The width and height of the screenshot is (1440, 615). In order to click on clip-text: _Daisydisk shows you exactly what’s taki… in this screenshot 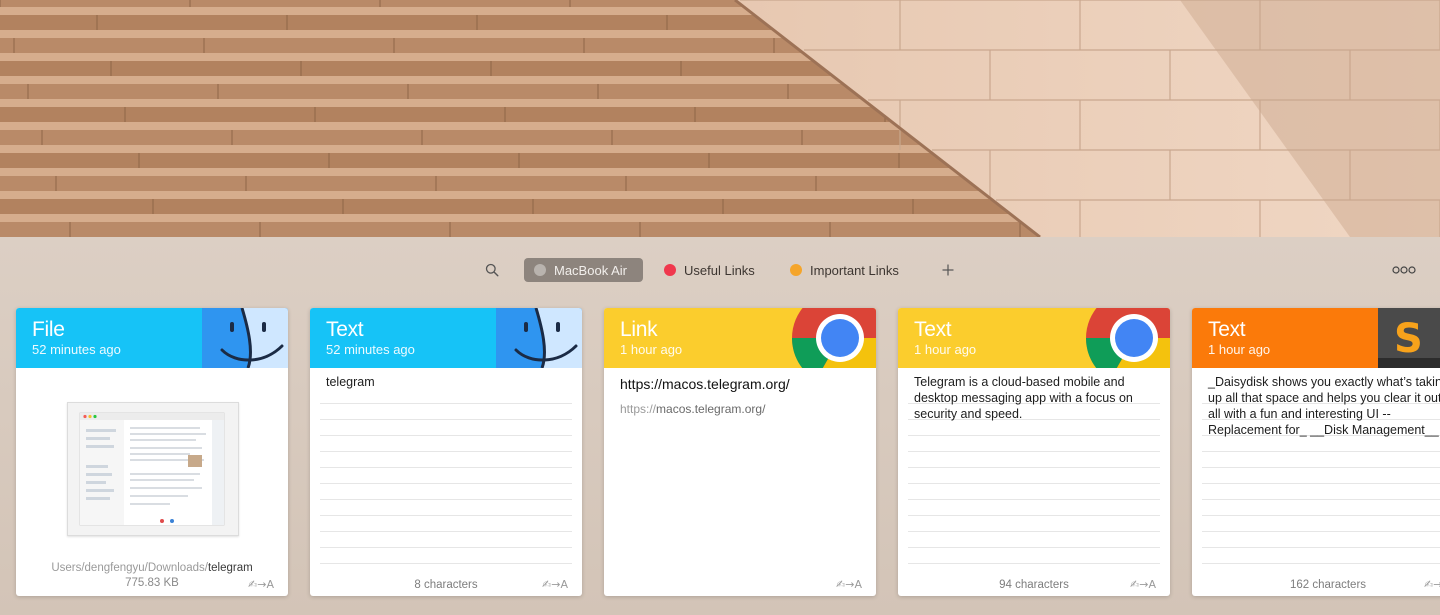, I will do `click(1324, 406)`.